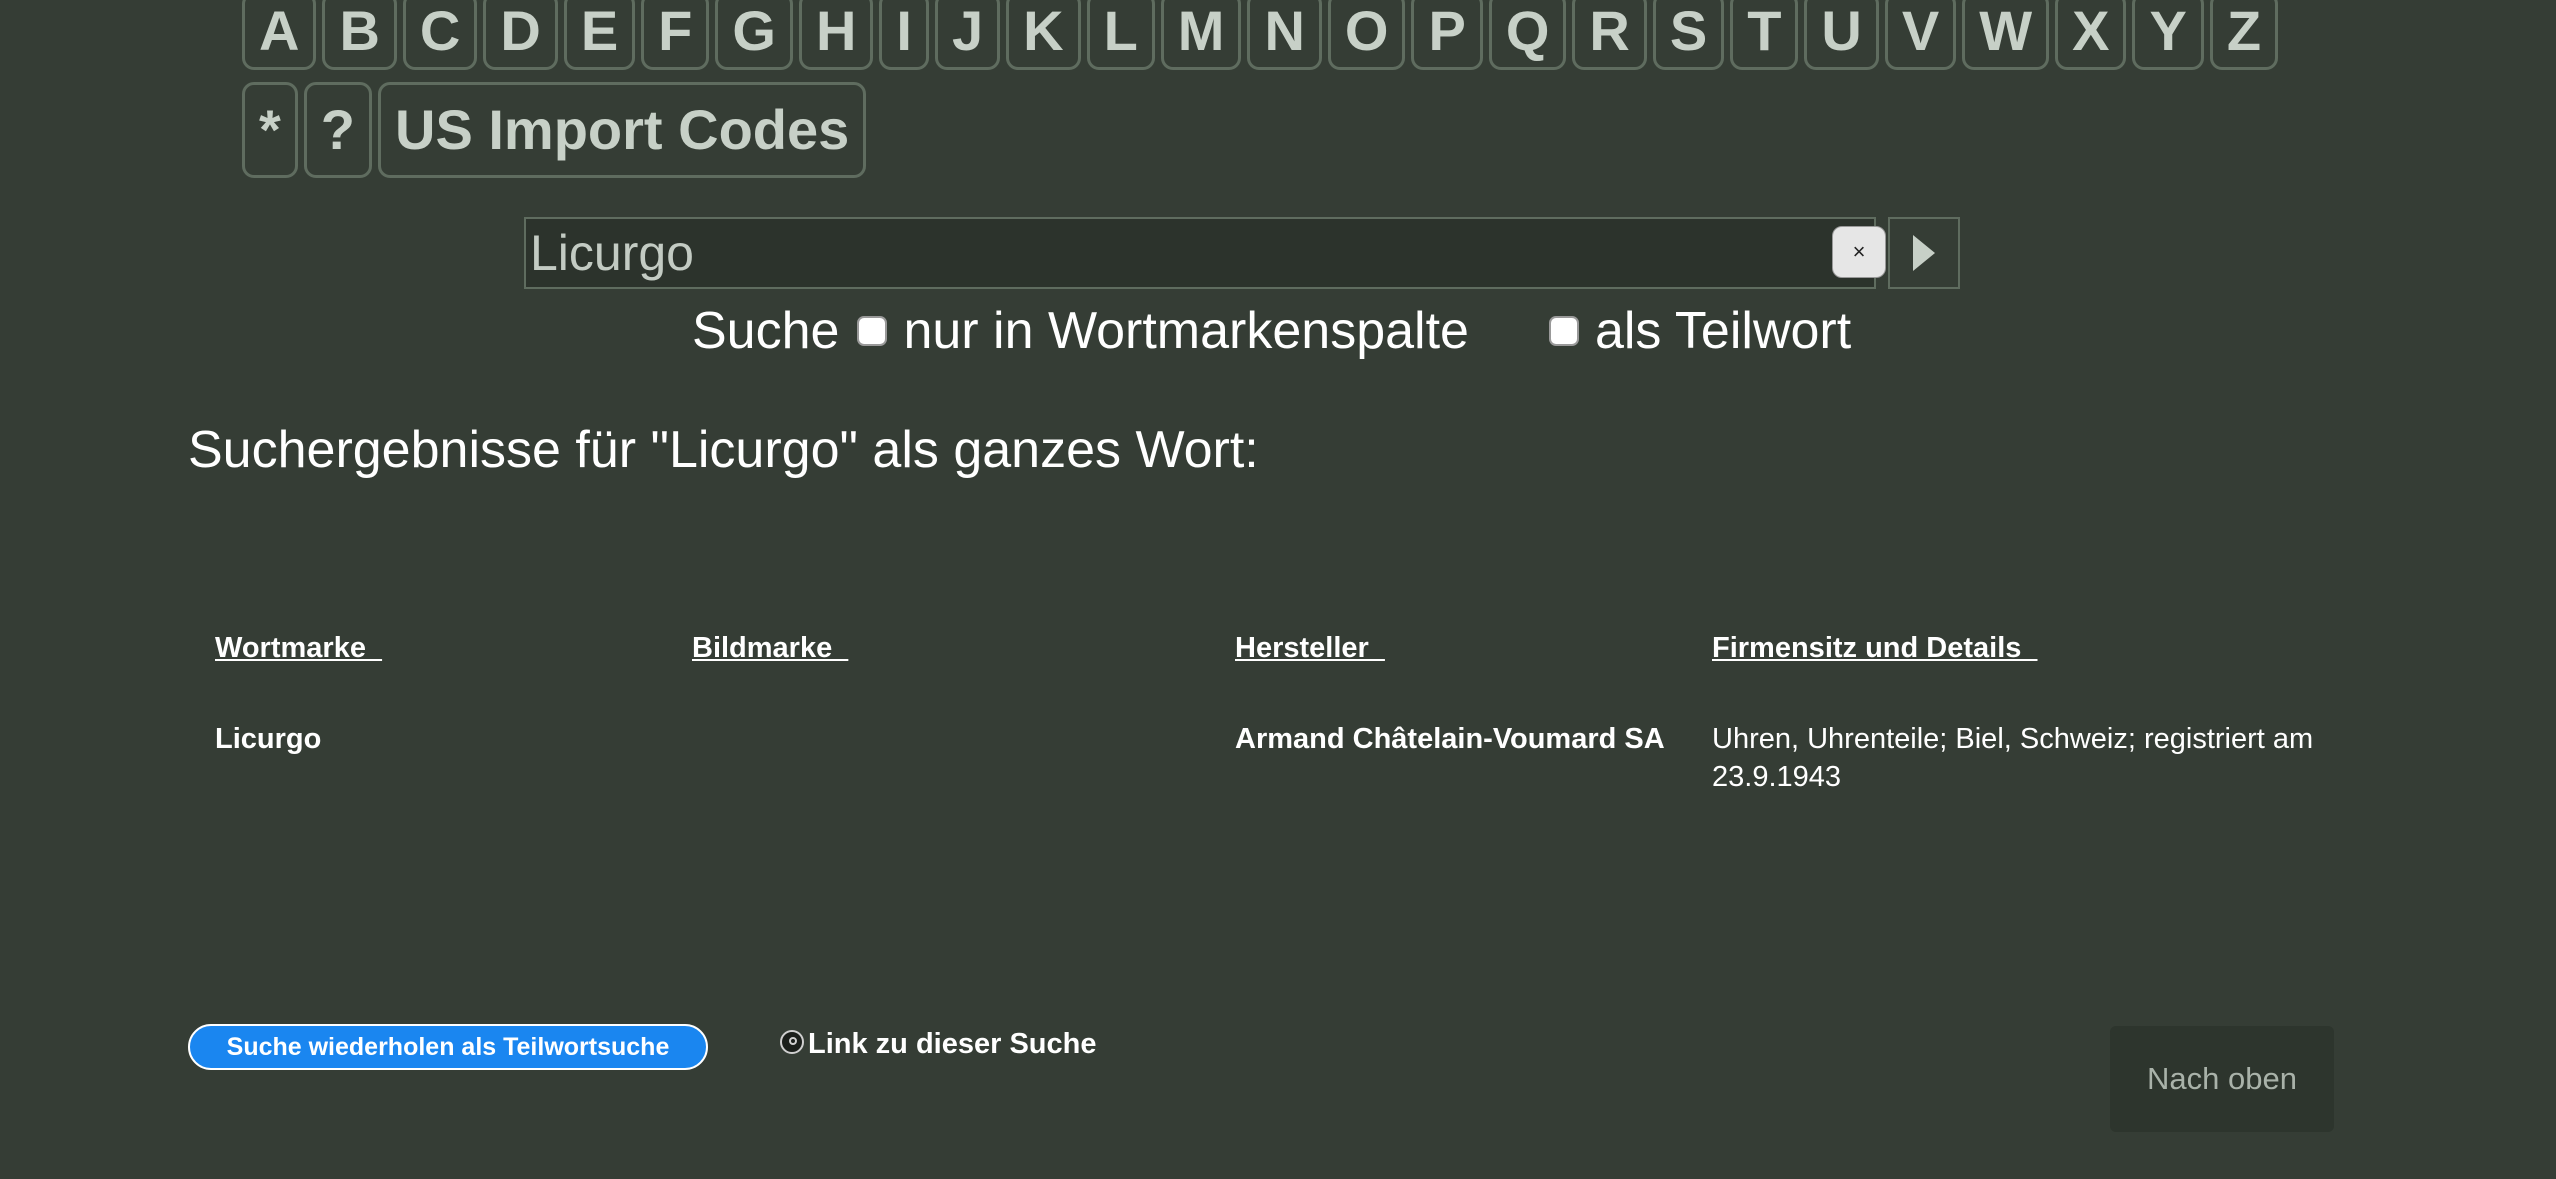 The image size is (2556, 1179). Describe the element at coordinates (952, 1044) in the screenshot. I see `link-to-search-label: Link zu dieser Suche` at that location.